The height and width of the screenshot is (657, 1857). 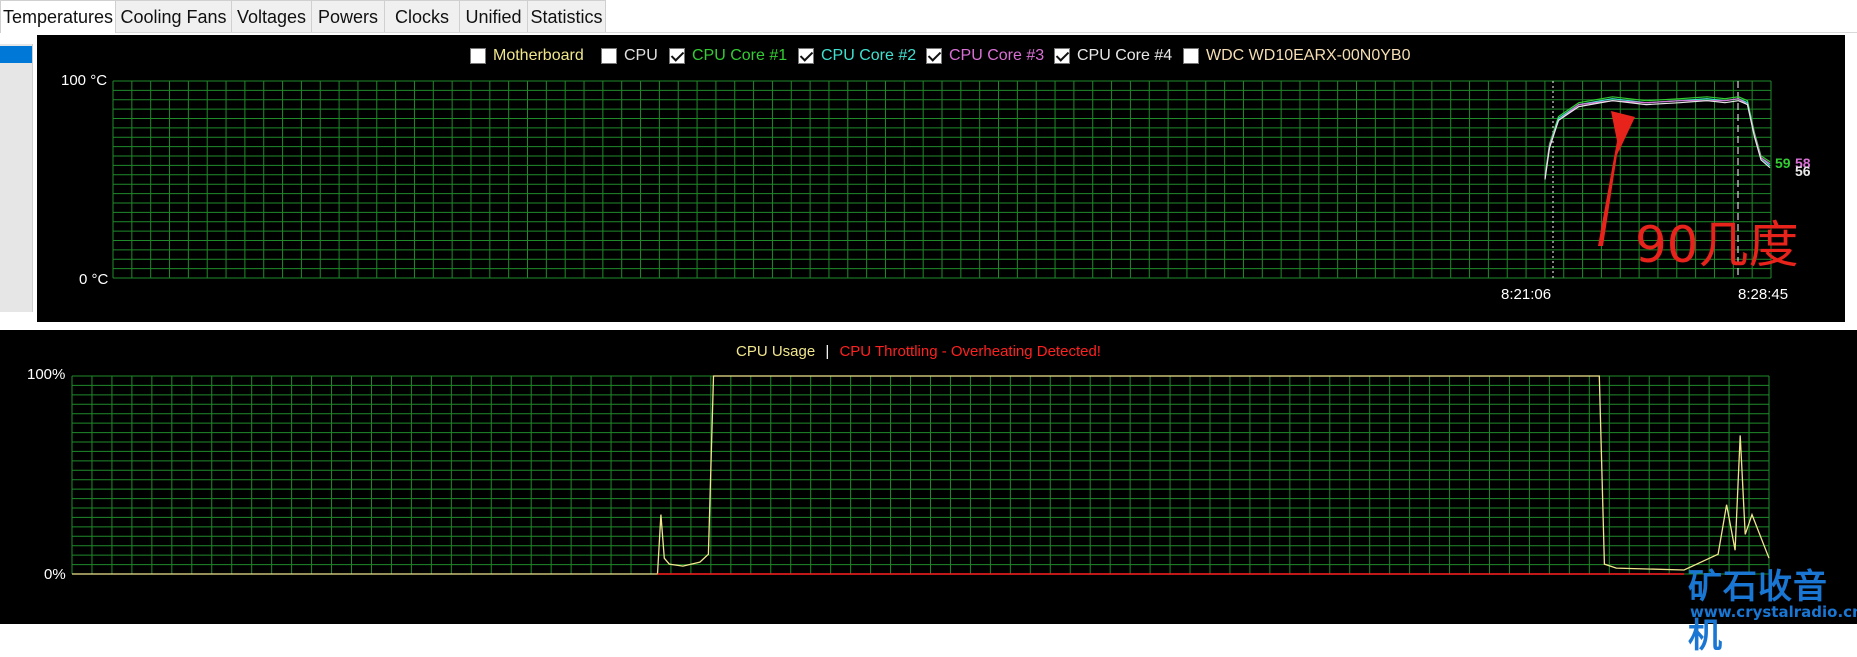 What do you see at coordinates (1783, 163) in the screenshot?
I see `end-value-core-1: 59` at bounding box center [1783, 163].